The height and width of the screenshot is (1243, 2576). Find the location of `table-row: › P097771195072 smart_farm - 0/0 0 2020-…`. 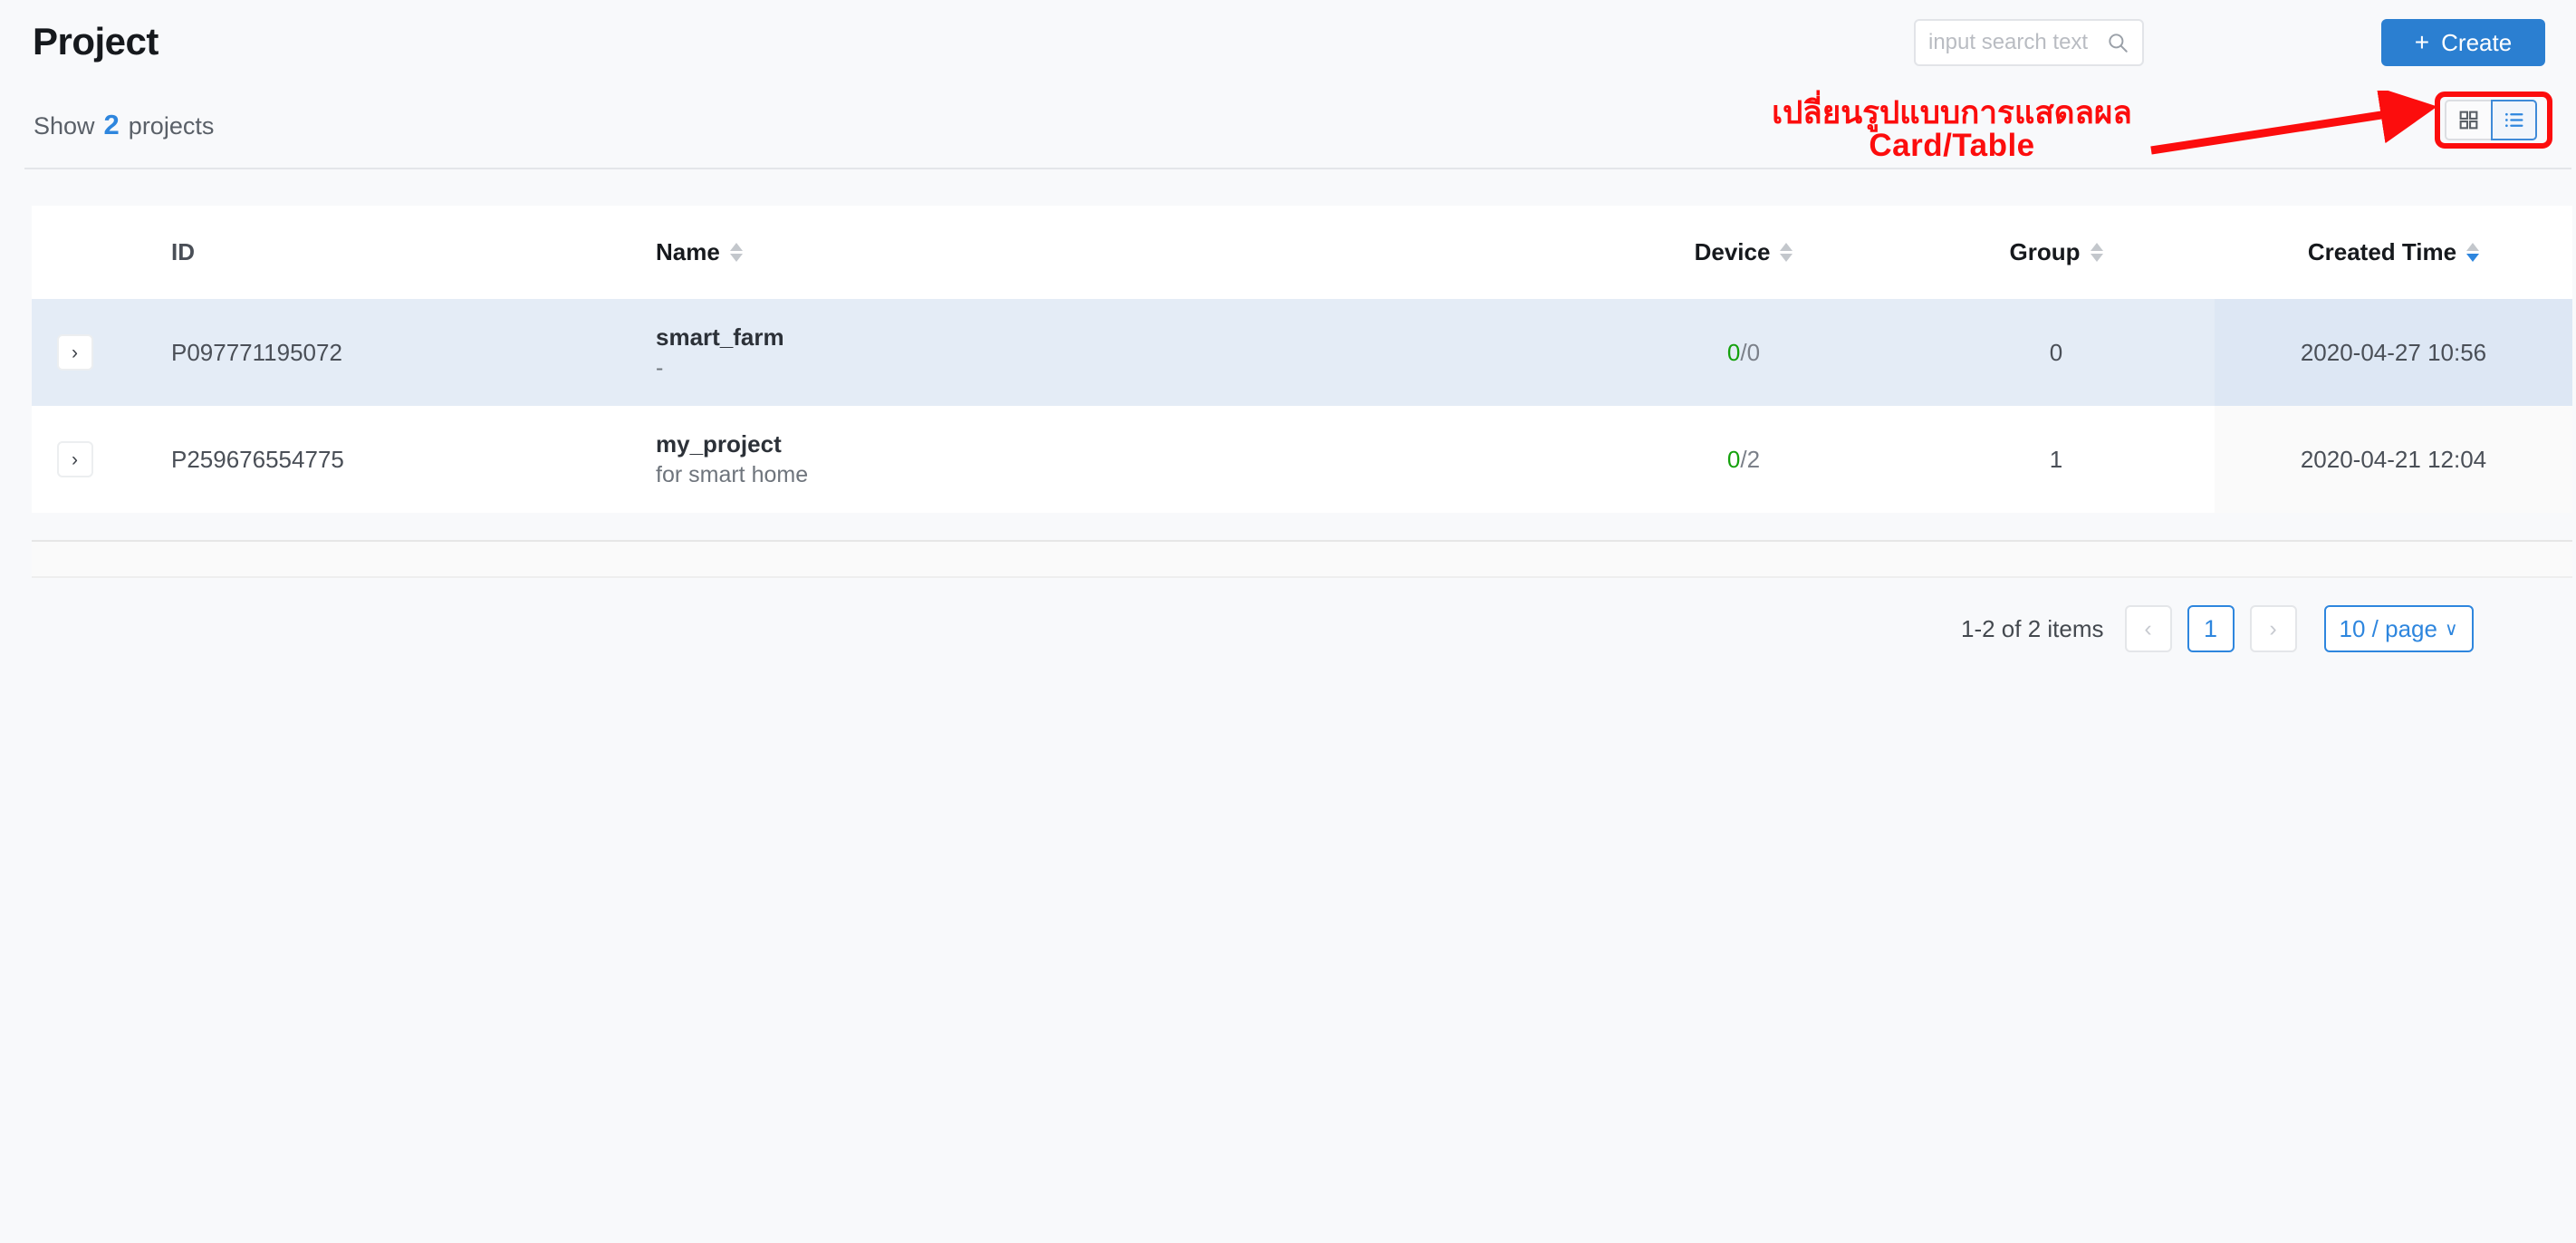

table-row: › P097771195072 smart_farm - 0/0 0 2020-… is located at coordinates (1302, 352).